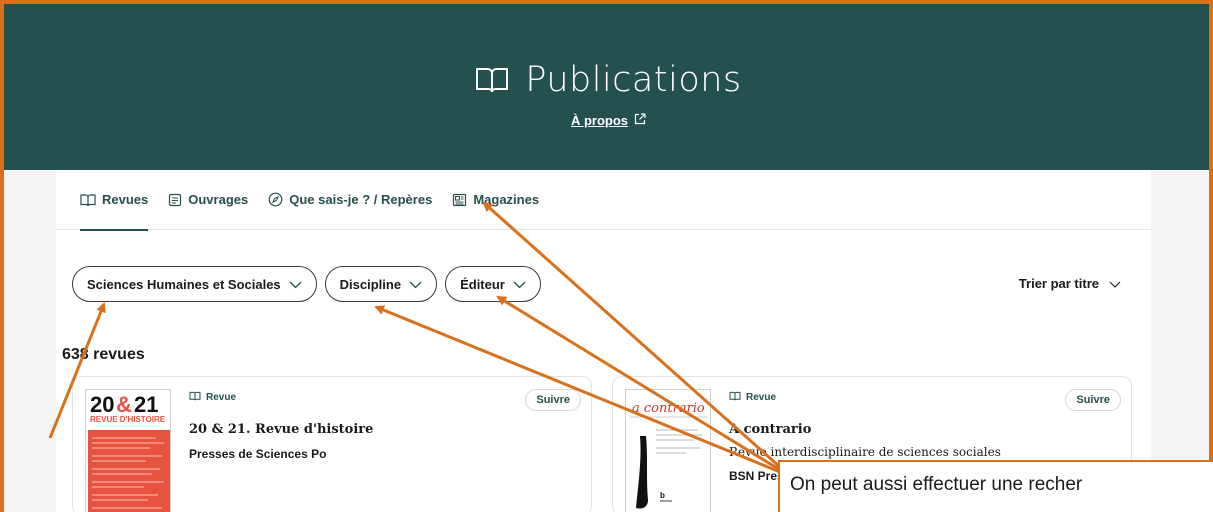 The height and width of the screenshot is (512, 1213). I want to click on filter-label: Sciences Humaines et Sociales, so click(184, 284).